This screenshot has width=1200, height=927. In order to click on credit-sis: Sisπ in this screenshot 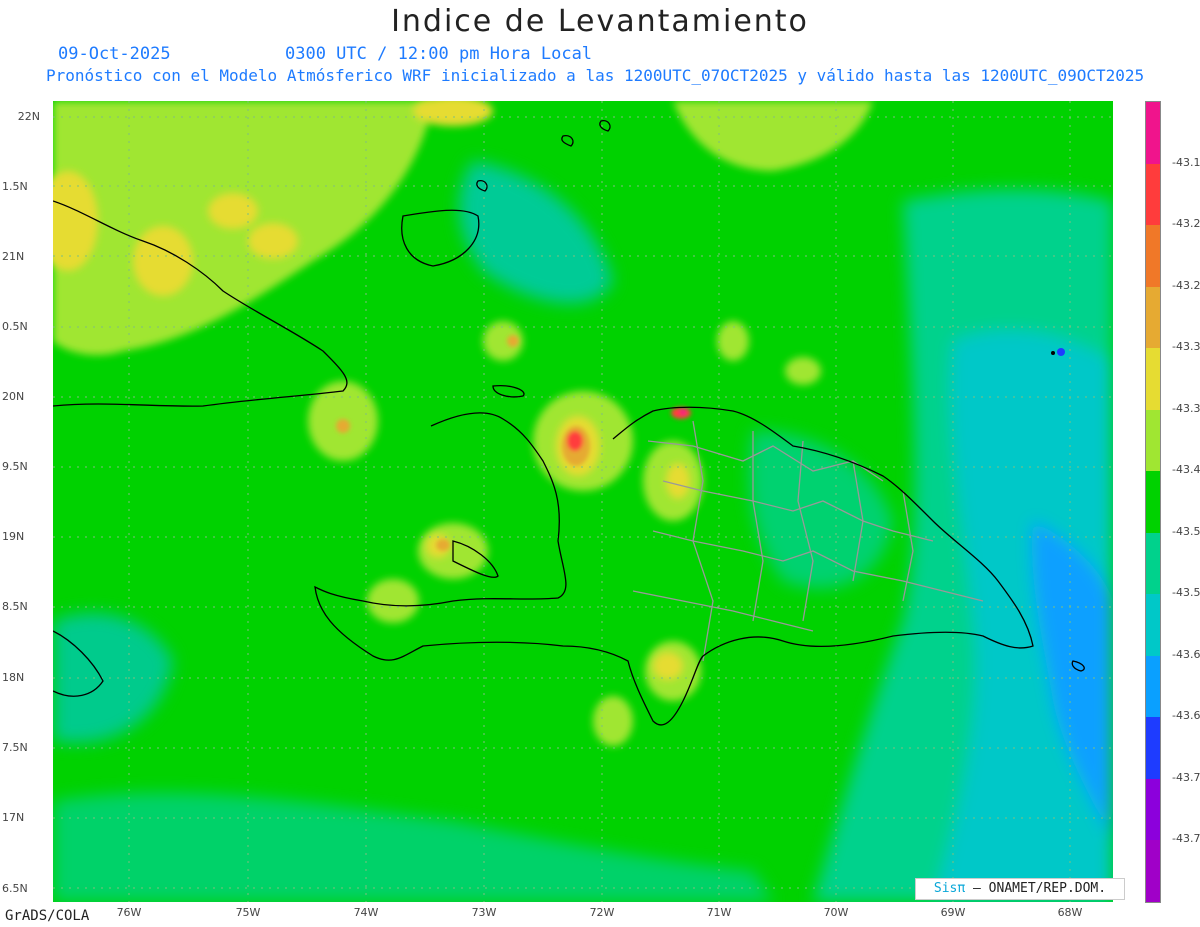, I will do `click(949, 888)`.